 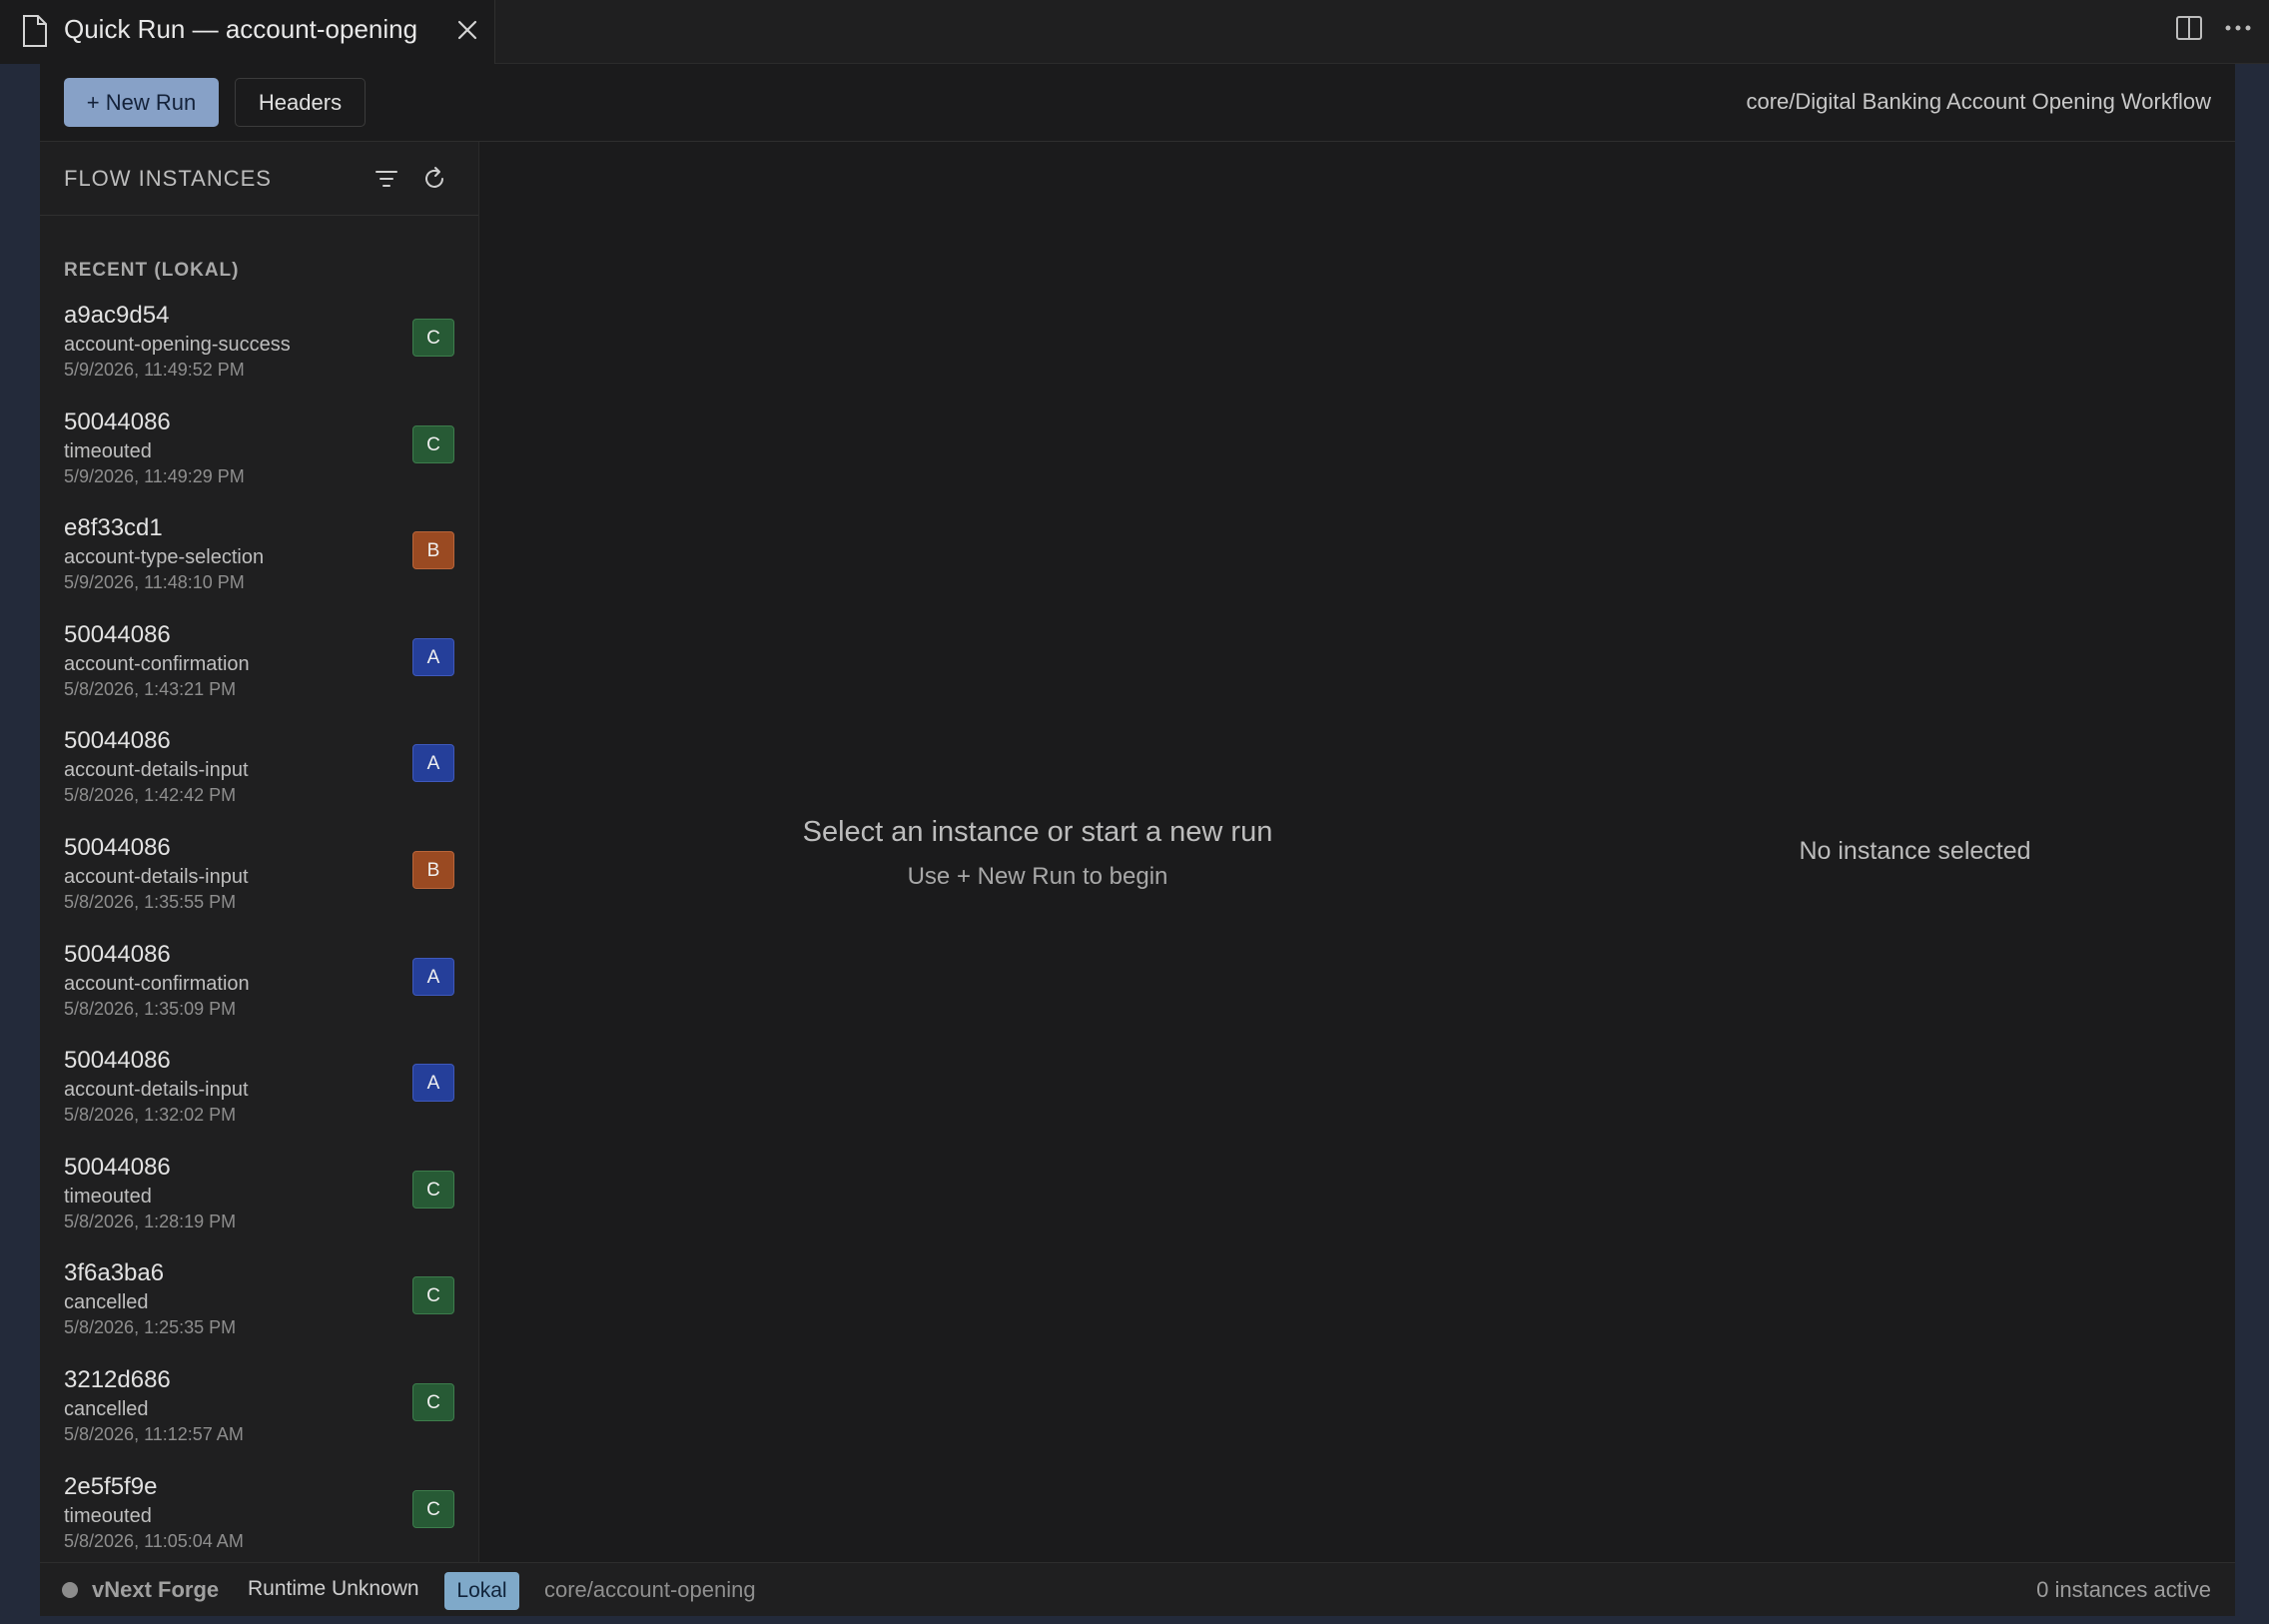 I want to click on instance-time: 5/9/2026, 11:48:10 PM, so click(x=154, y=582).